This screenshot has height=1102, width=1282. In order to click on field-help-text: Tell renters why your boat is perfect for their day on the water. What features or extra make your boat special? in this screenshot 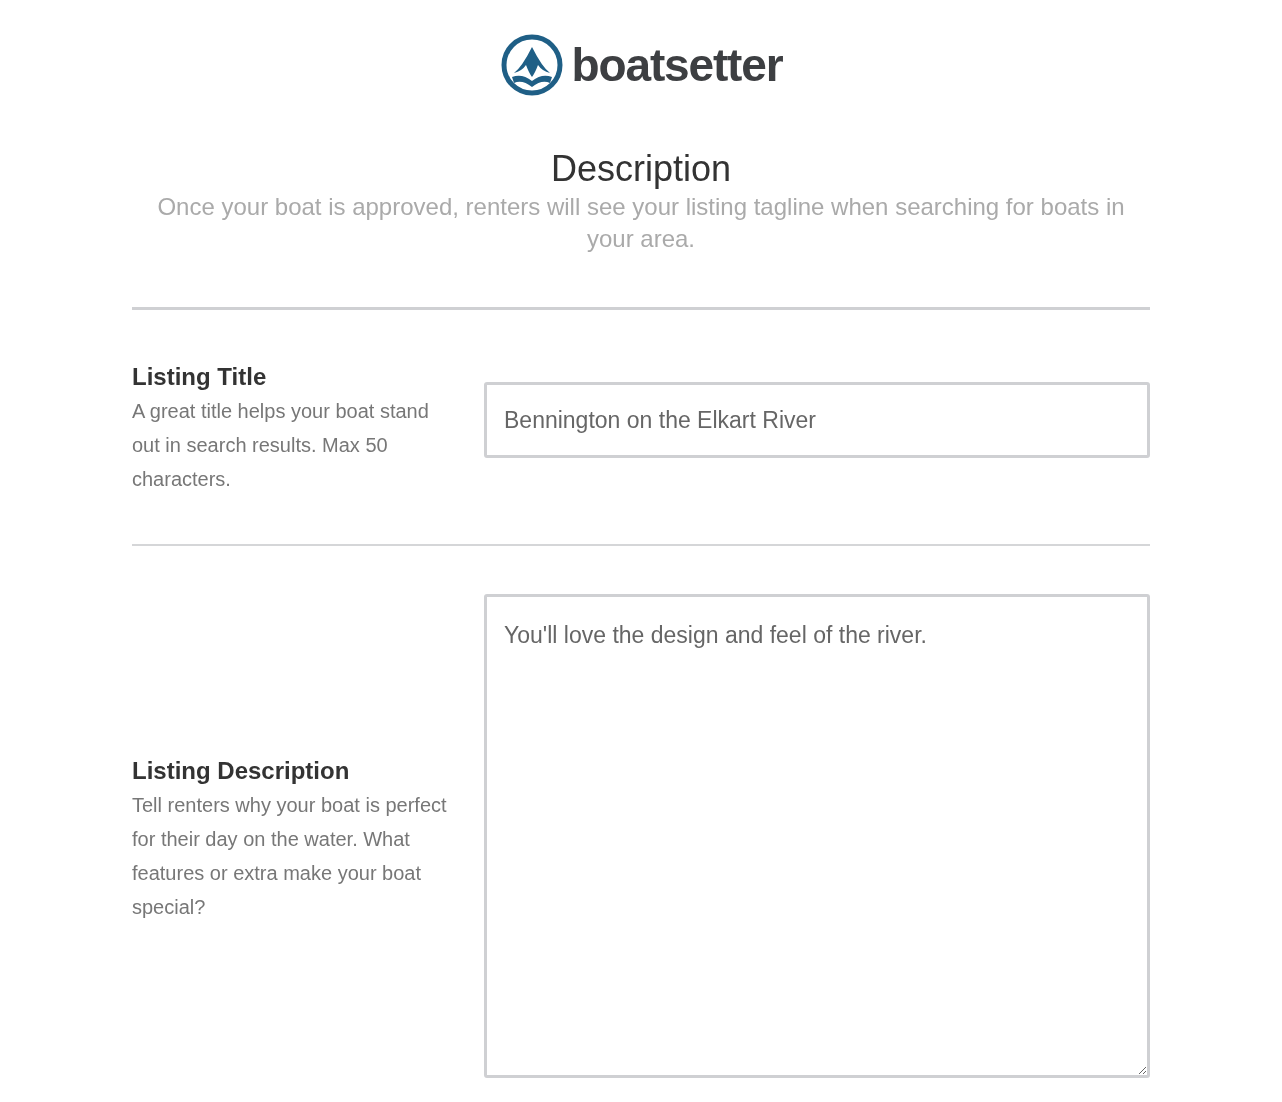, I will do `click(290, 856)`.